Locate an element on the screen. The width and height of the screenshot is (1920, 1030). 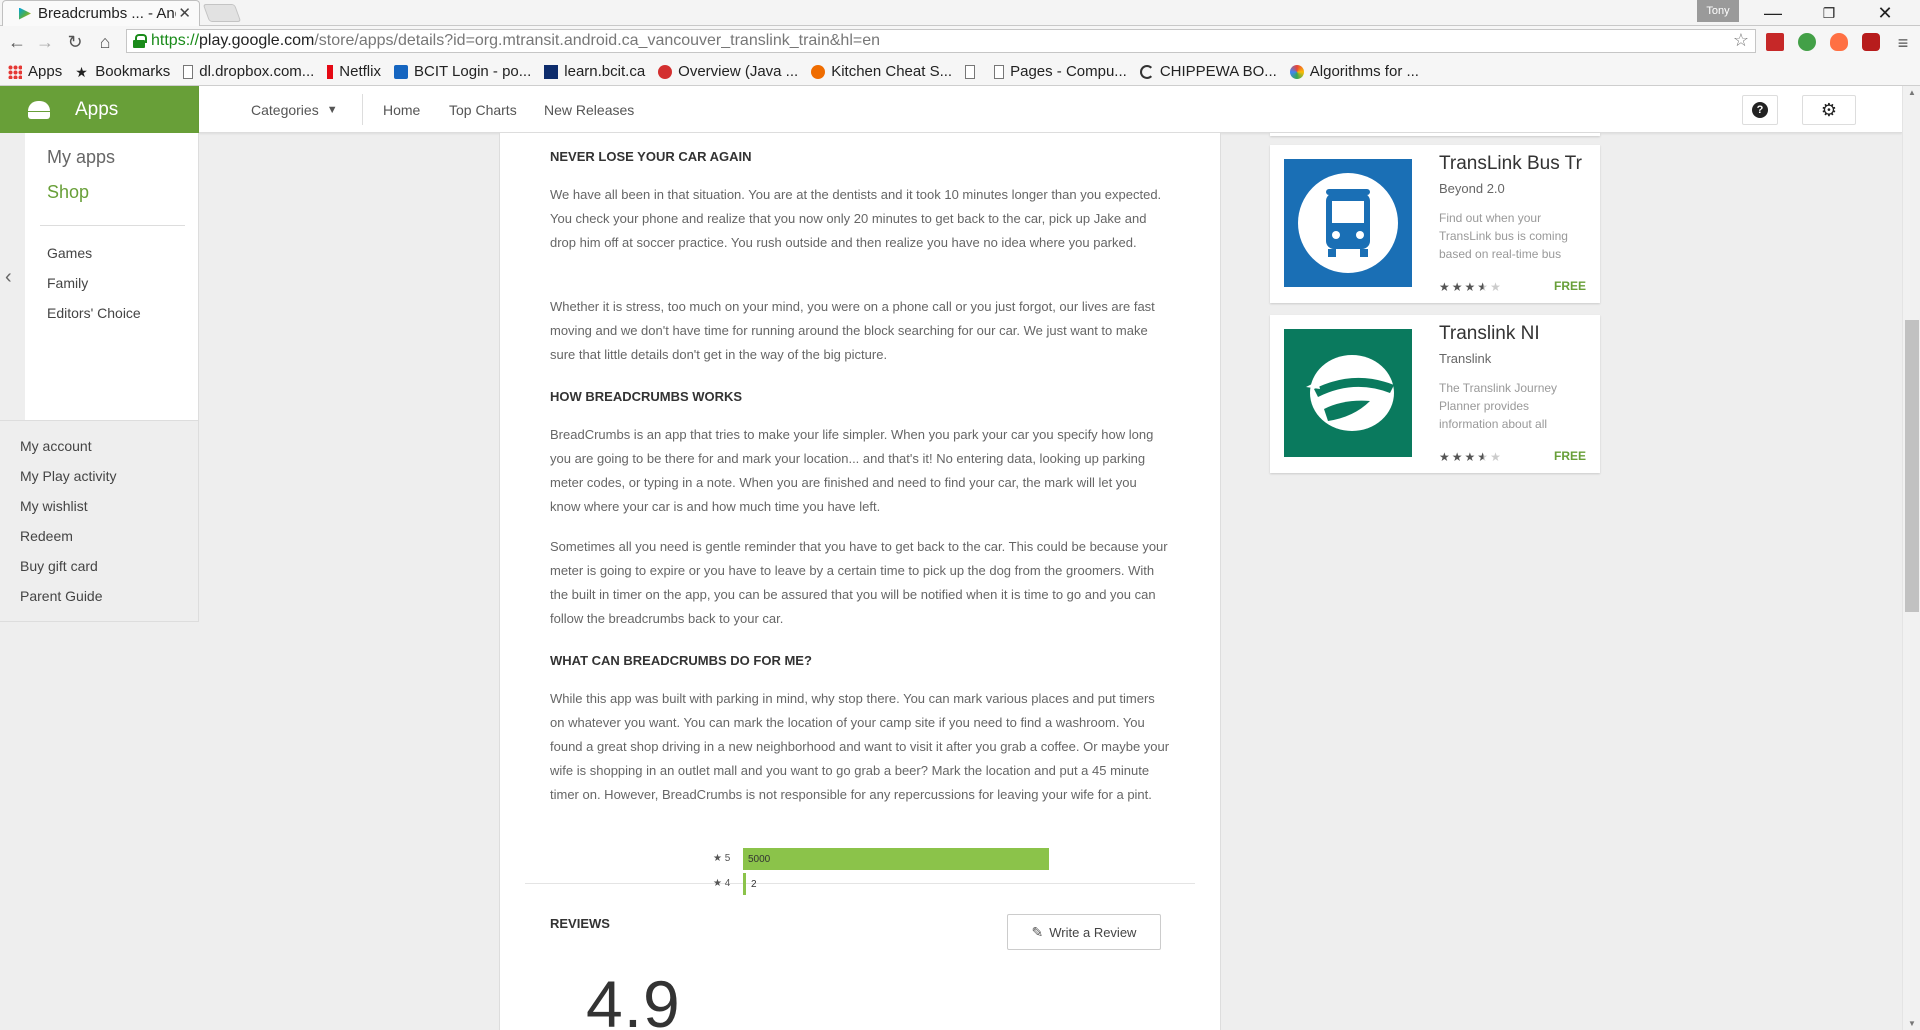
extension-green-icon is located at coordinates (1807, 42).